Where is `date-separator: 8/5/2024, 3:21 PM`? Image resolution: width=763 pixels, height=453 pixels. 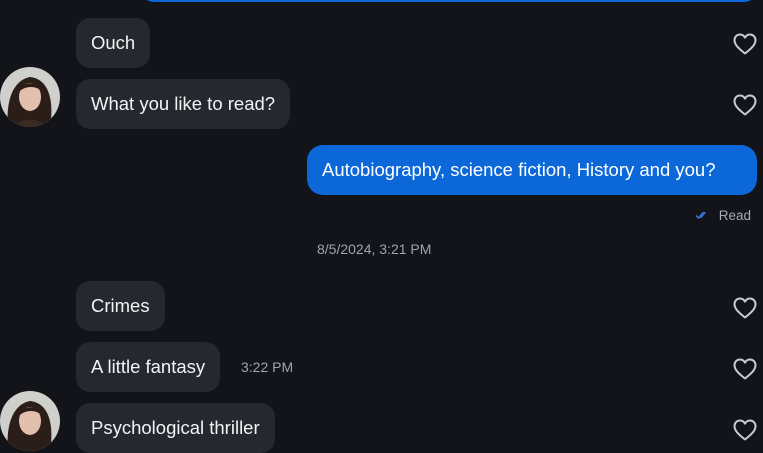
date-separator: 8/5/2024, 3:21 PM is located at coordinates (374, 249).